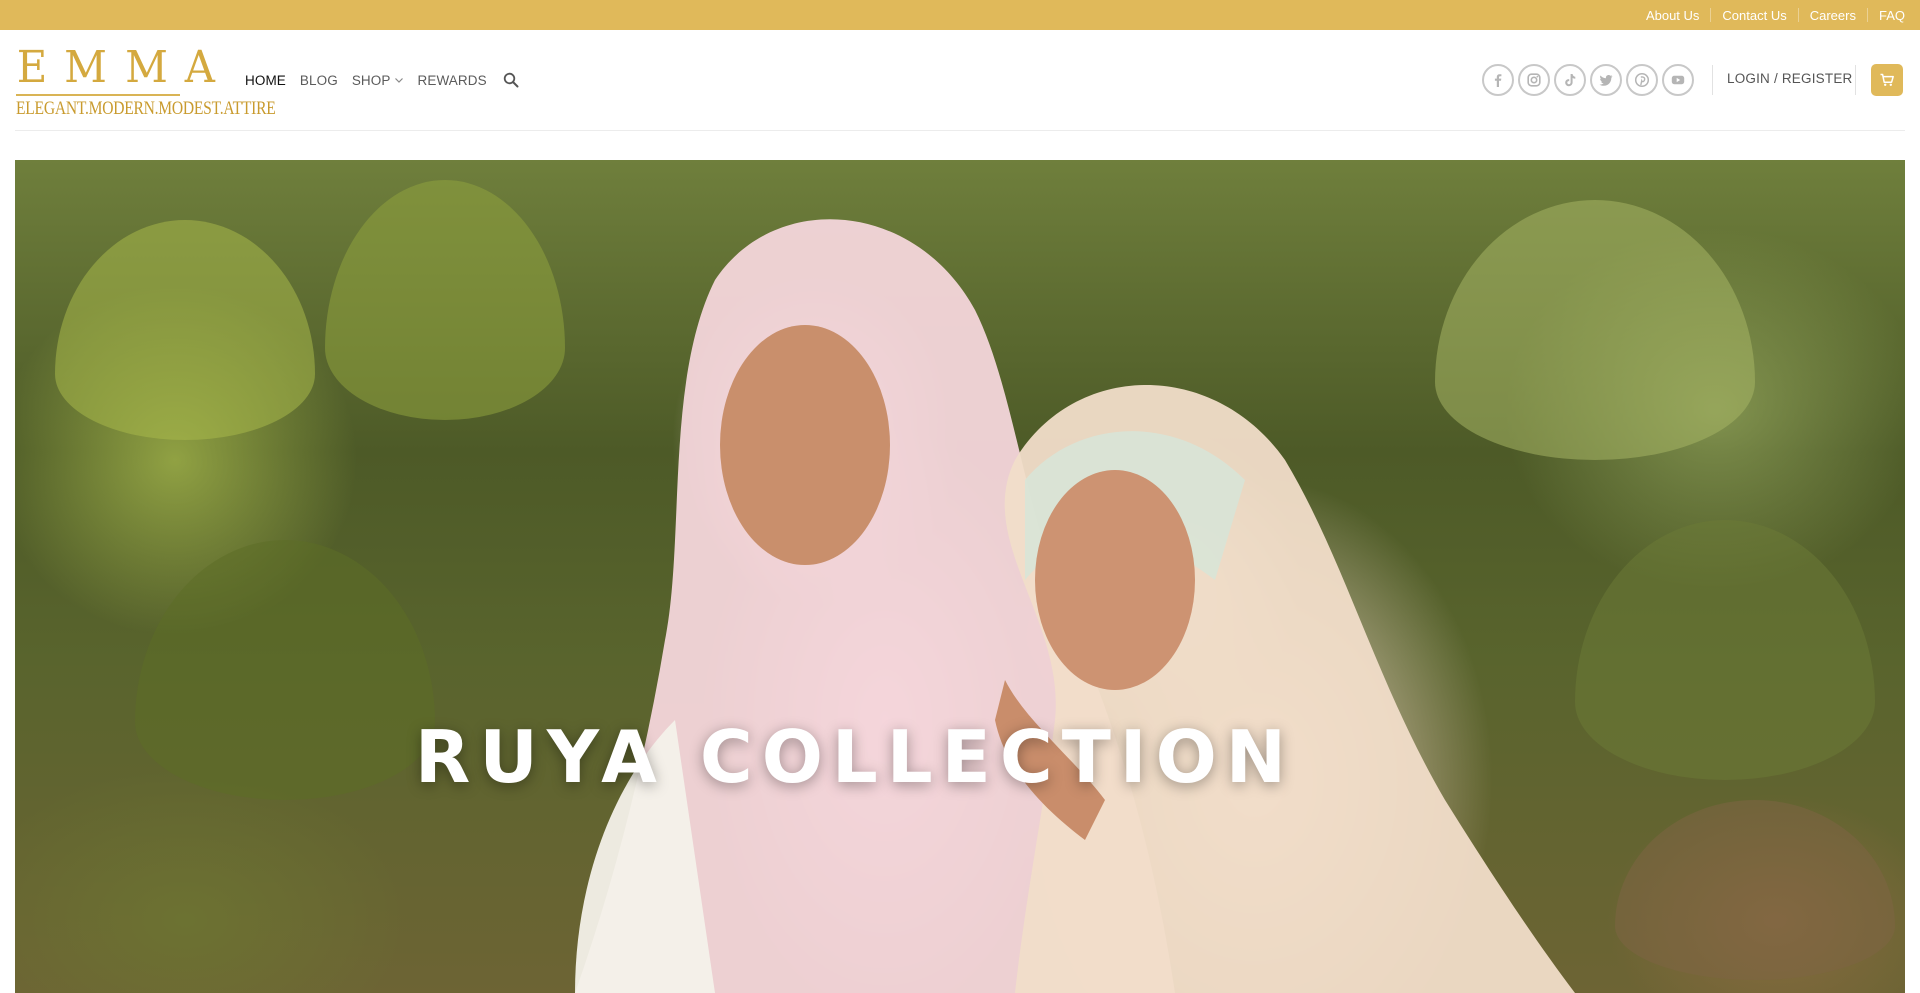  I want to click on chevron-down-icon, so click(398, 80).